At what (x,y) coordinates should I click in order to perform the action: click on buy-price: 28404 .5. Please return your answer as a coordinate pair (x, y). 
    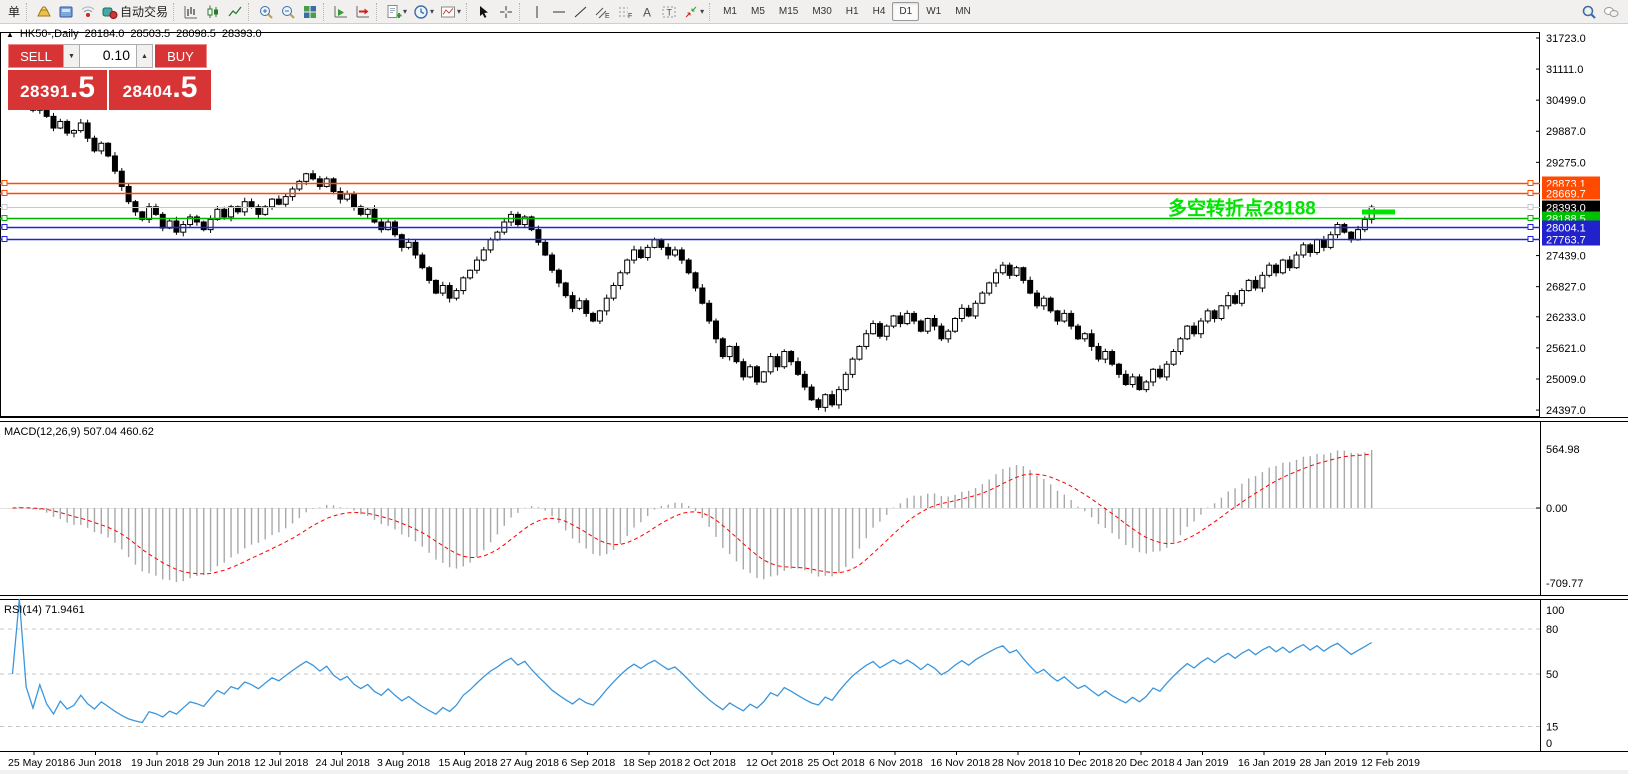
    Looking at the image, I should click on (160, 90).